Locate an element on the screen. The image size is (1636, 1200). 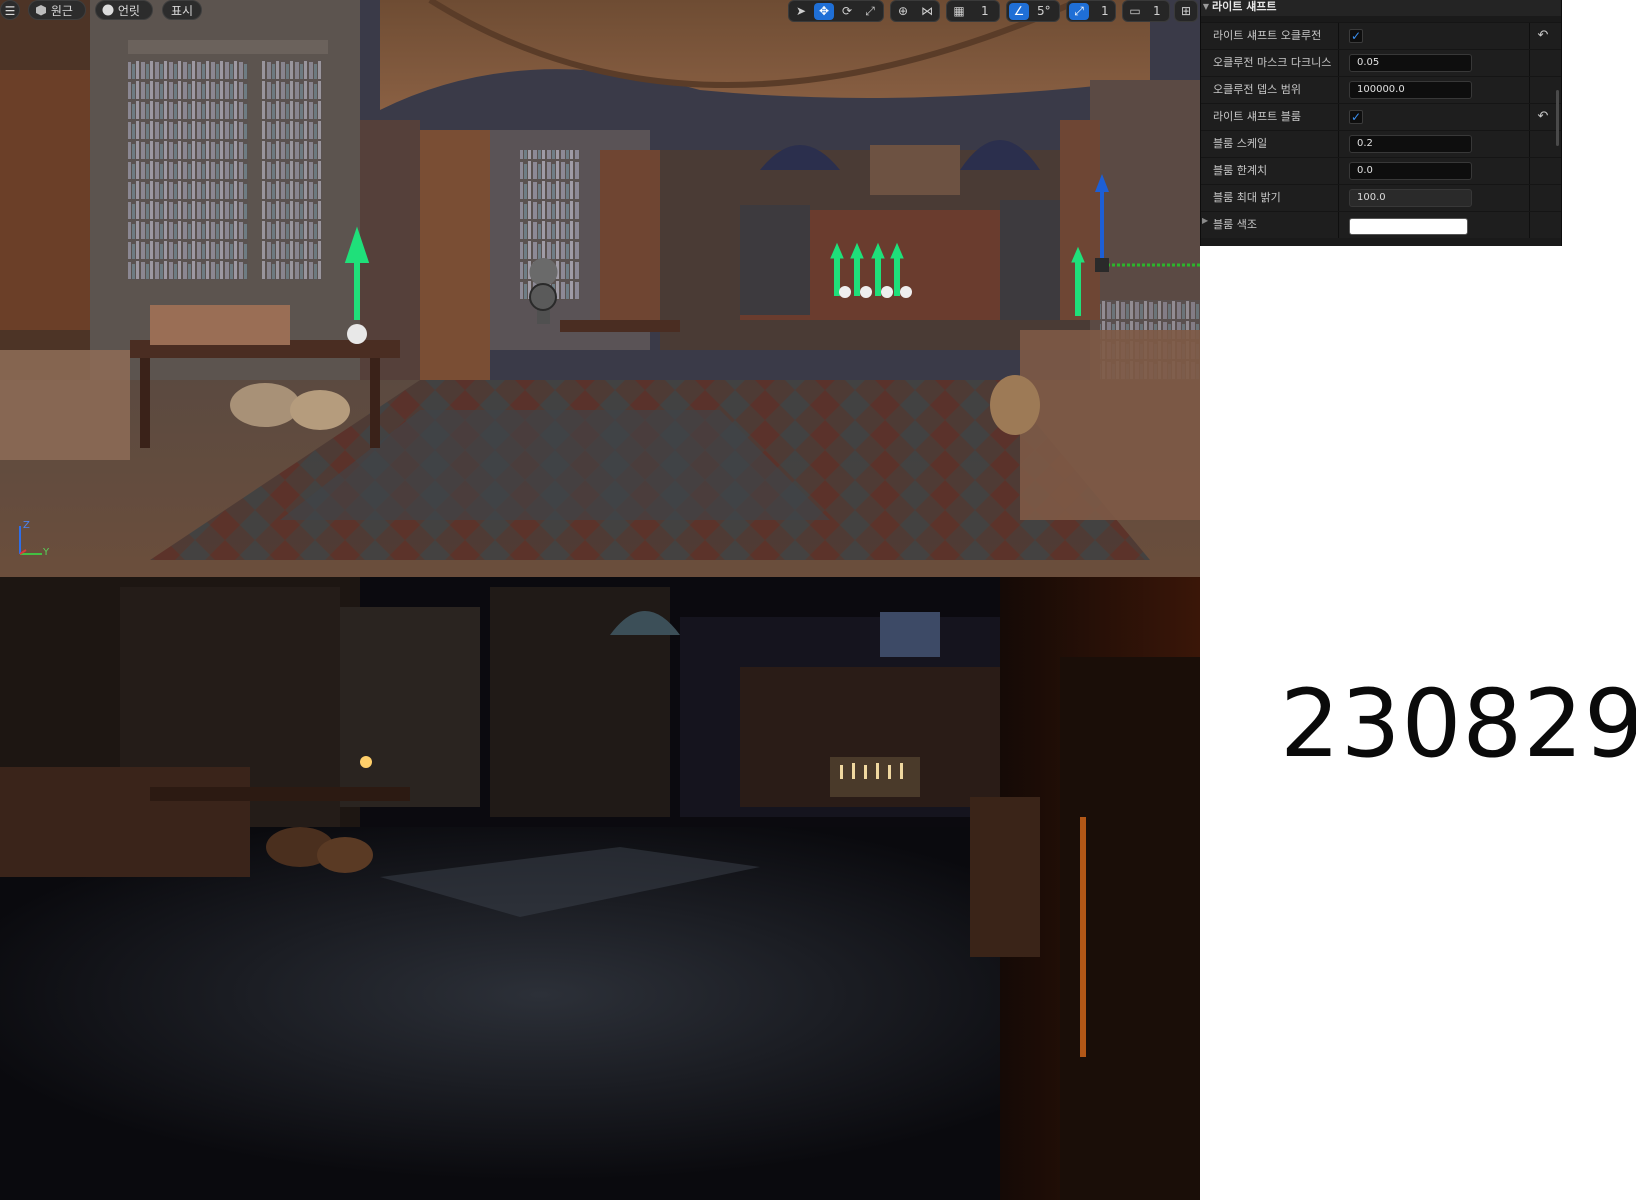
hamburger-menu-icon: ☰ is located at coordinates (10, 11).